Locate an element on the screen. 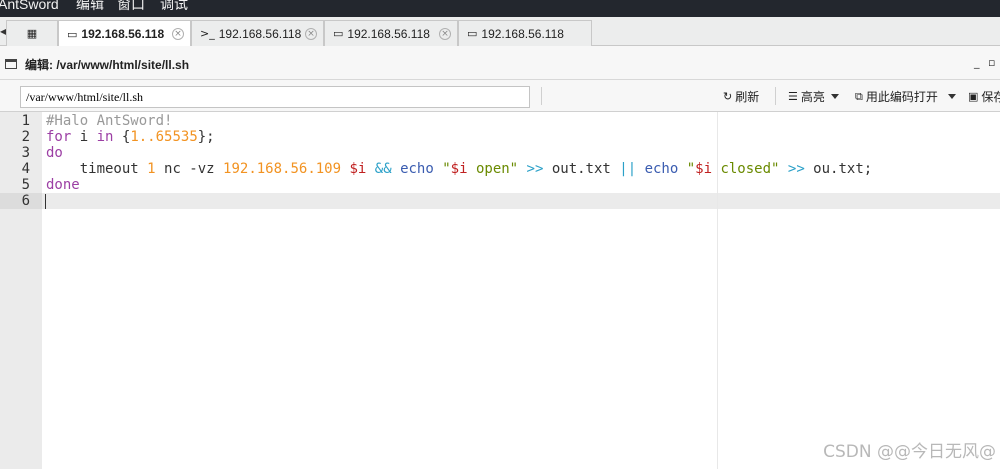 The image size is (1000, 469). code-token: closed" is located at coordinates (746, 169).